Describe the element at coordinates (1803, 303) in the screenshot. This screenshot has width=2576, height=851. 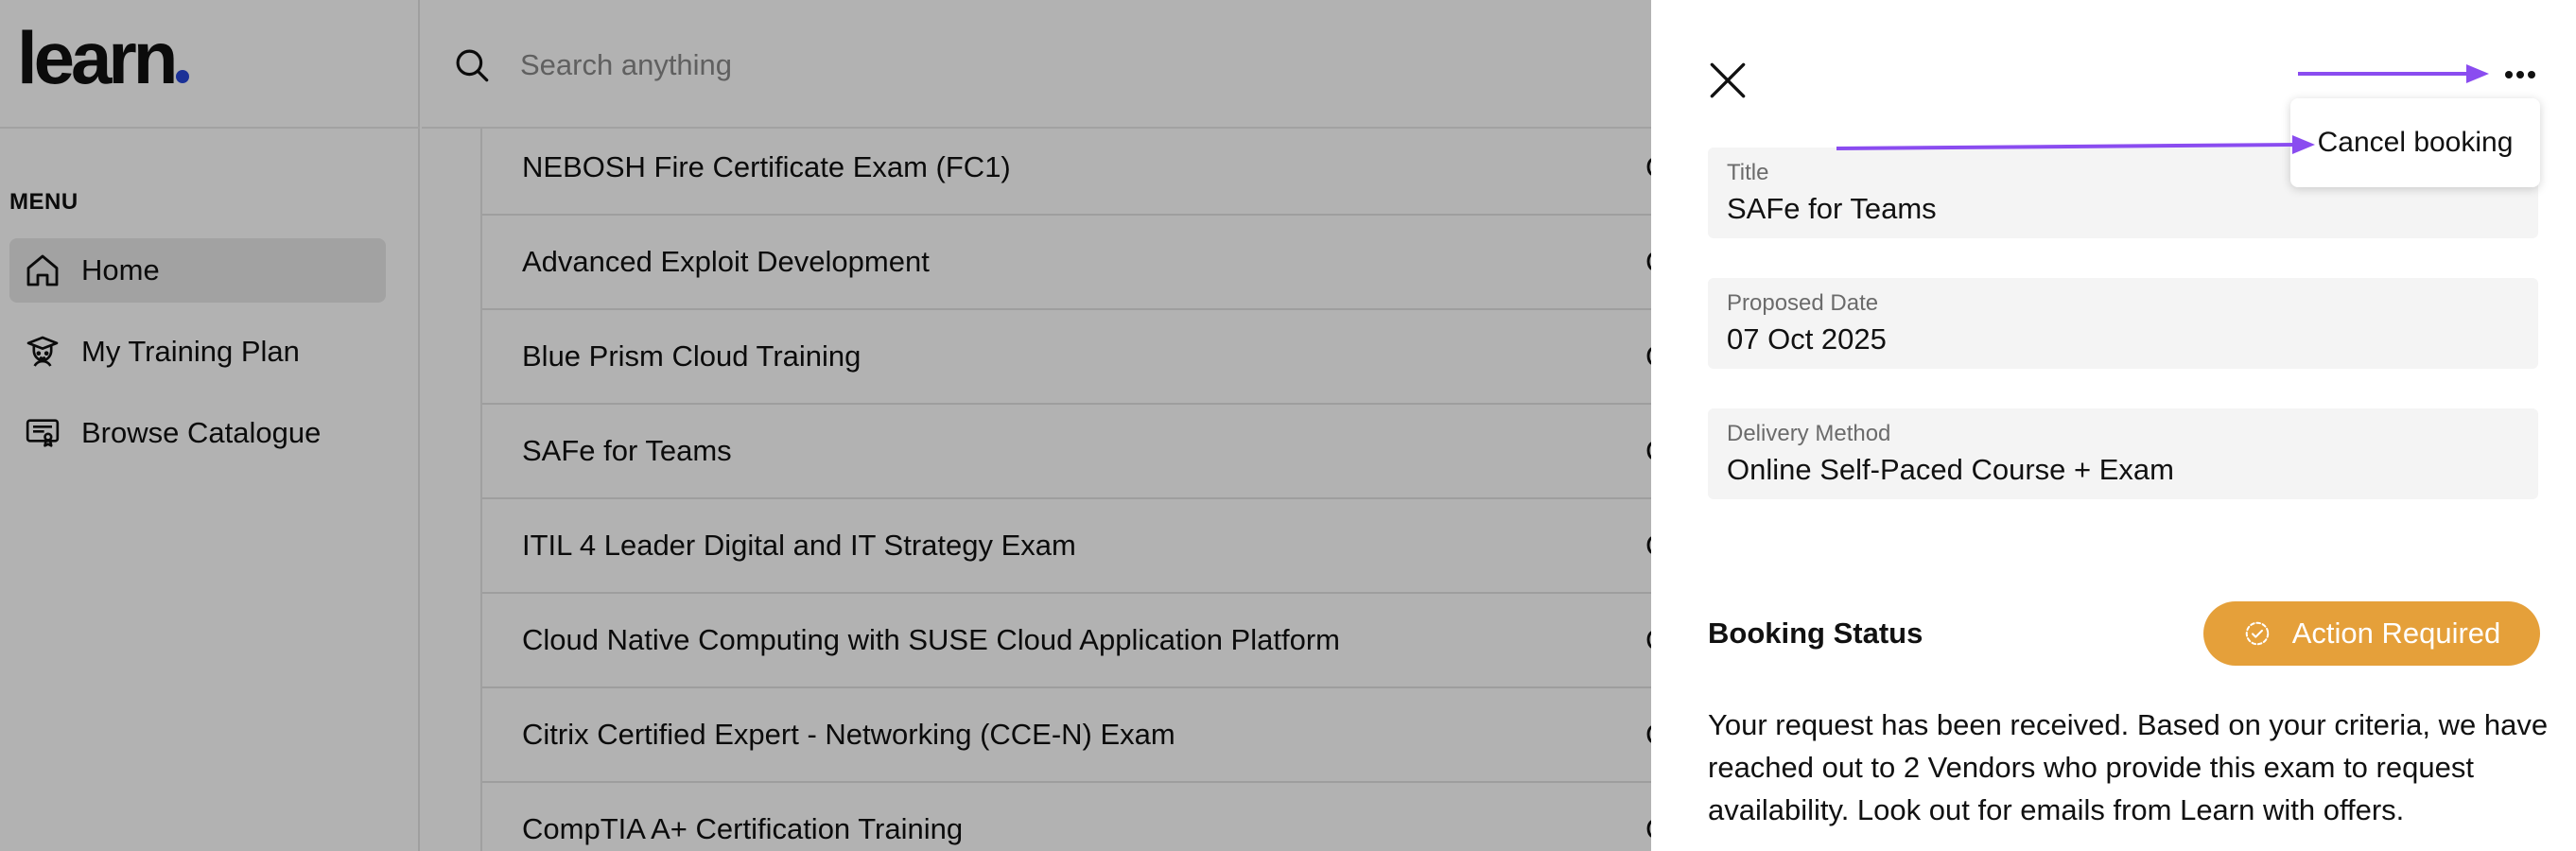
I see `field-label: Proposed Date` at that location.